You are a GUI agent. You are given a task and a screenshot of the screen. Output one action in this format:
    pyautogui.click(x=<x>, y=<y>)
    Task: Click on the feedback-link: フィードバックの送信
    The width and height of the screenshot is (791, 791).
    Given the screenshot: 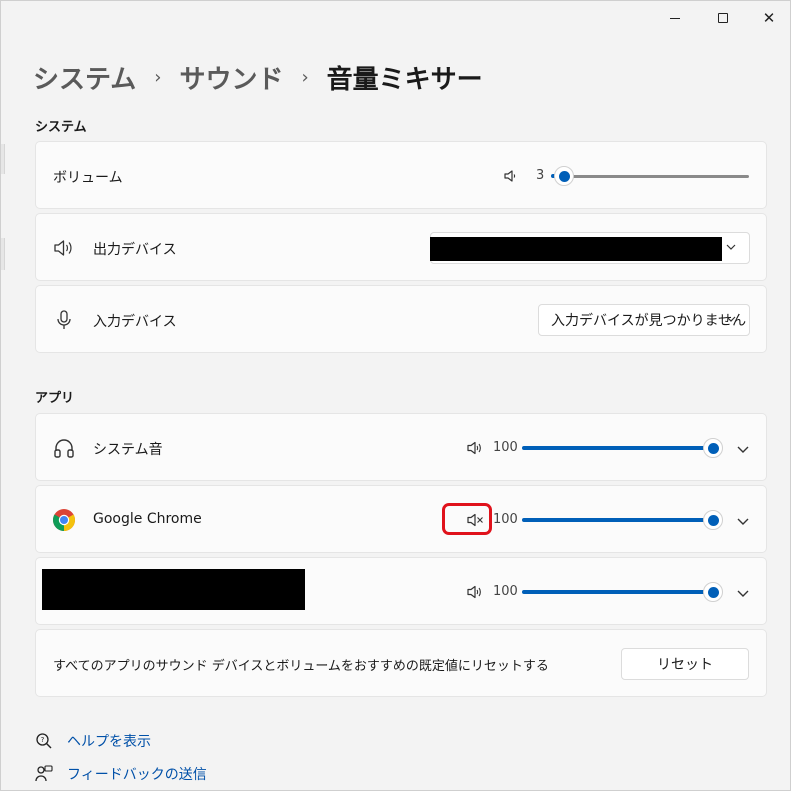 What is the action you would take?
    pyautogui.click(x=121, y=774)
    